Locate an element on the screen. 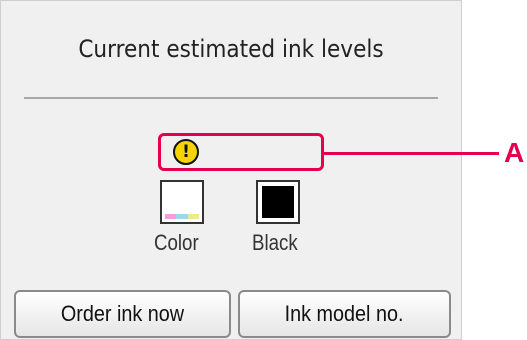 The image size is (527, 340). ink-model-number-label: Ink model no. is located at coordinates (344, 313).